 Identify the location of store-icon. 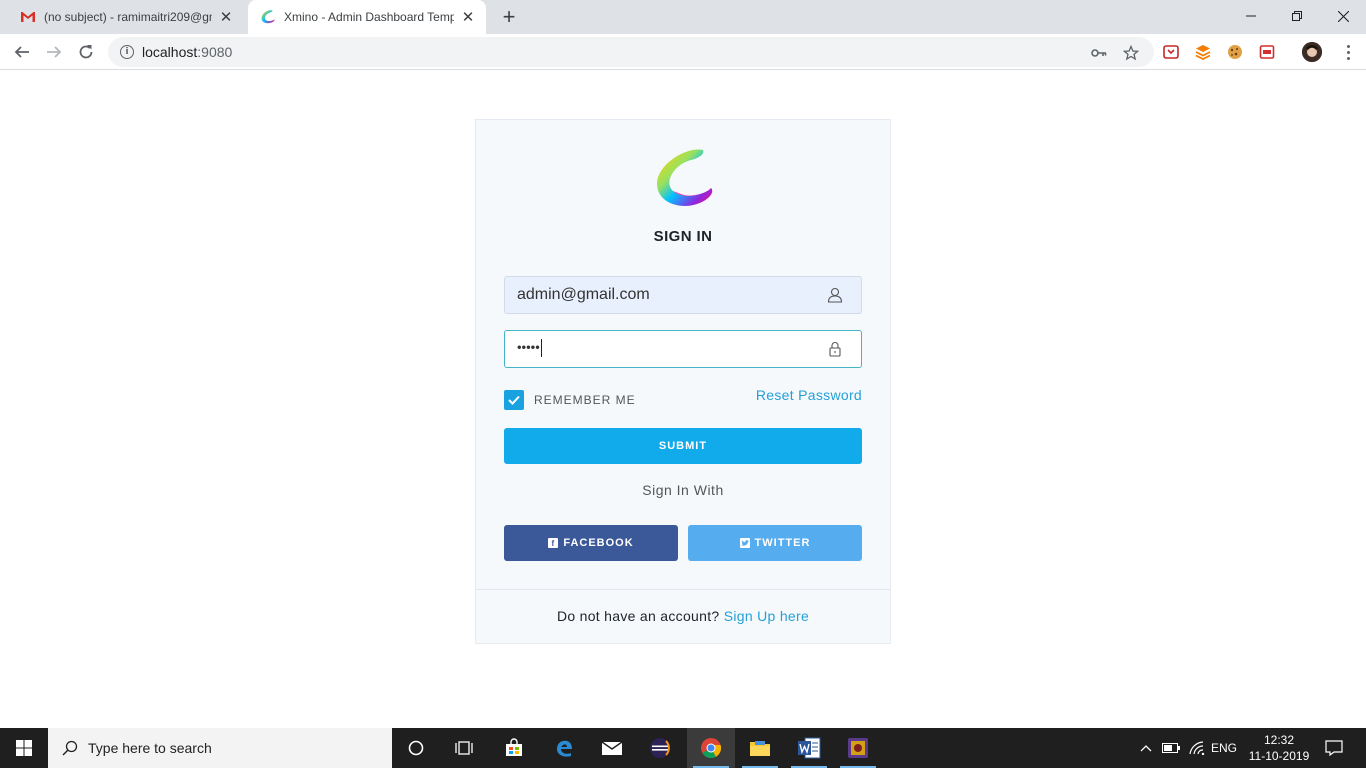
(514, 747).